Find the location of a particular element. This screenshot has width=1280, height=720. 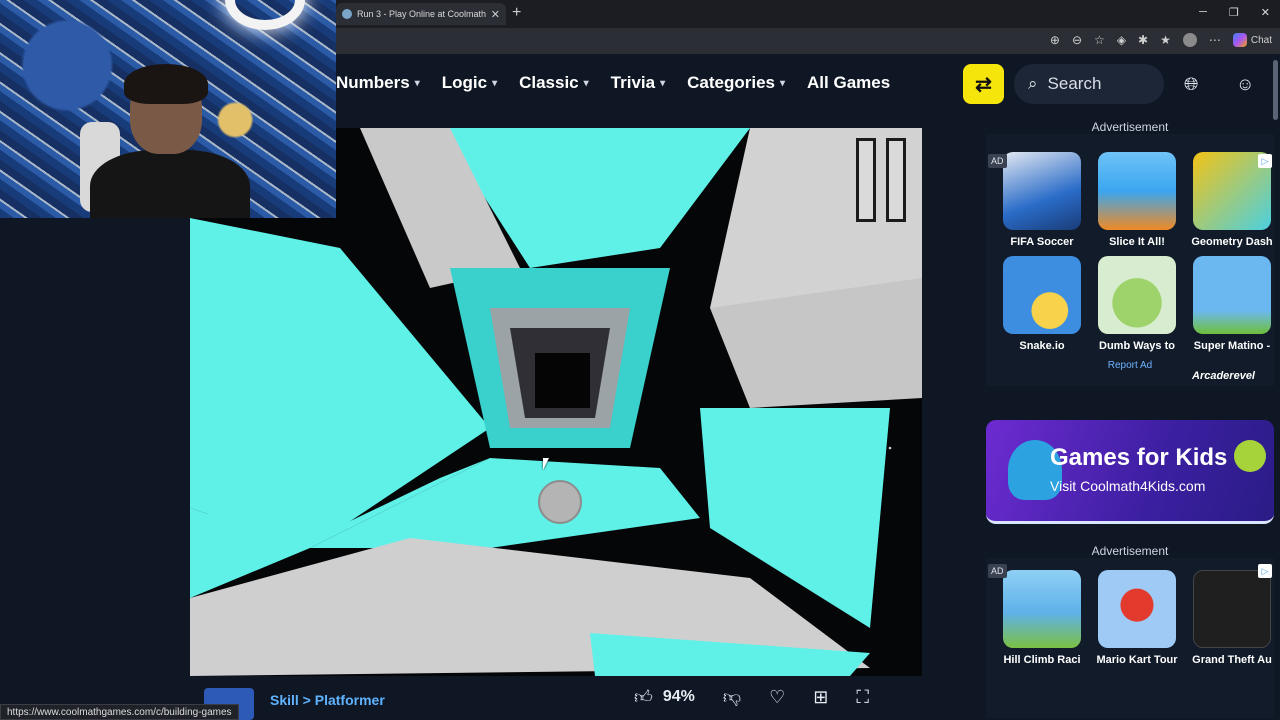

streamer-hair is located at coordinates (166, 84).